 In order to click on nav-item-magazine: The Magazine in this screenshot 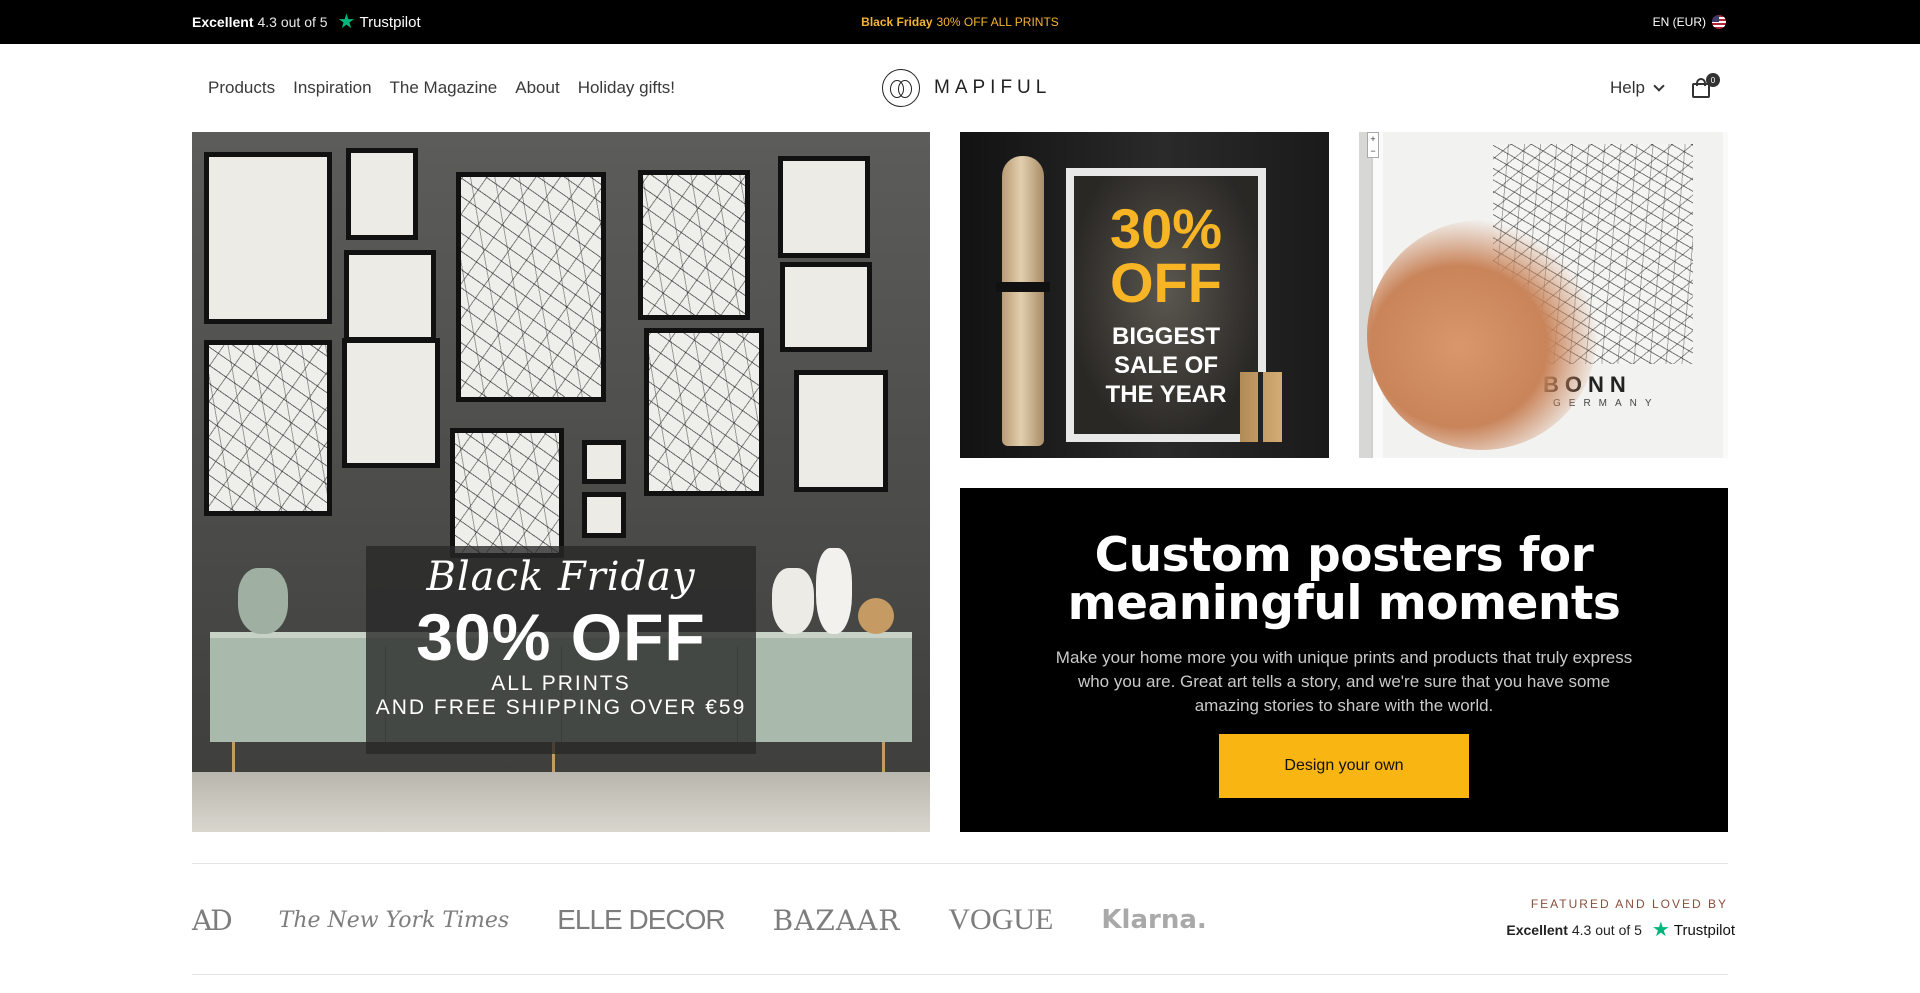, I will do `click(444, 88)`.